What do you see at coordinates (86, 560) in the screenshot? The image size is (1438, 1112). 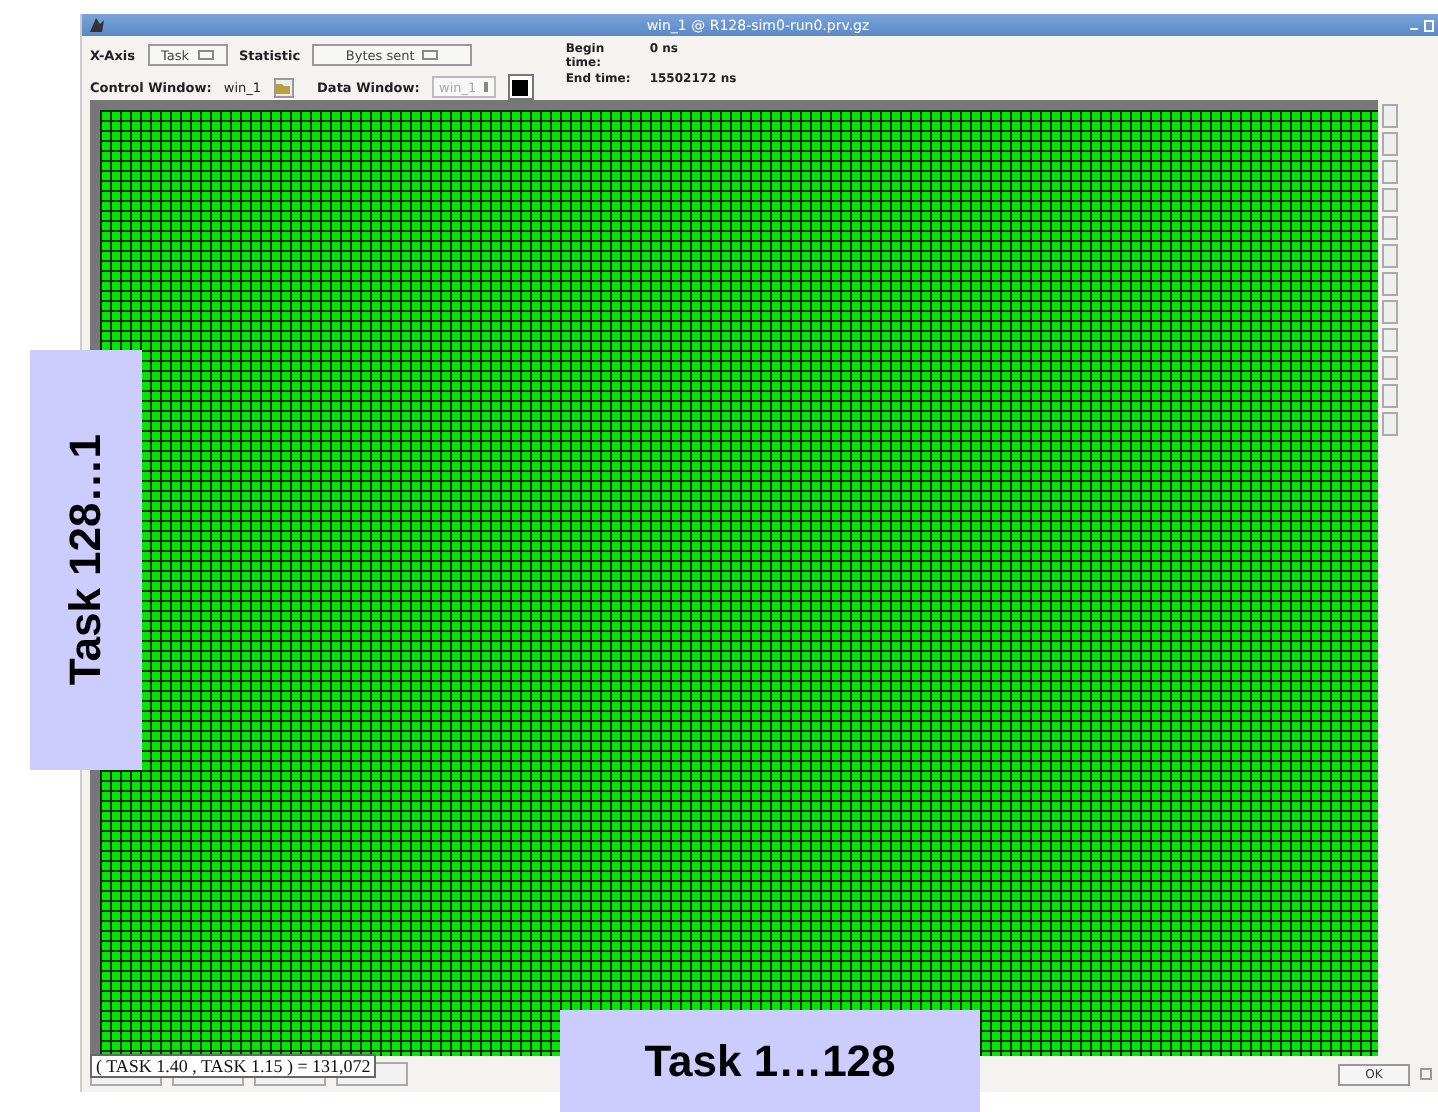 I see `axis-label: Task 128…1` at bounding box center [86, 560].